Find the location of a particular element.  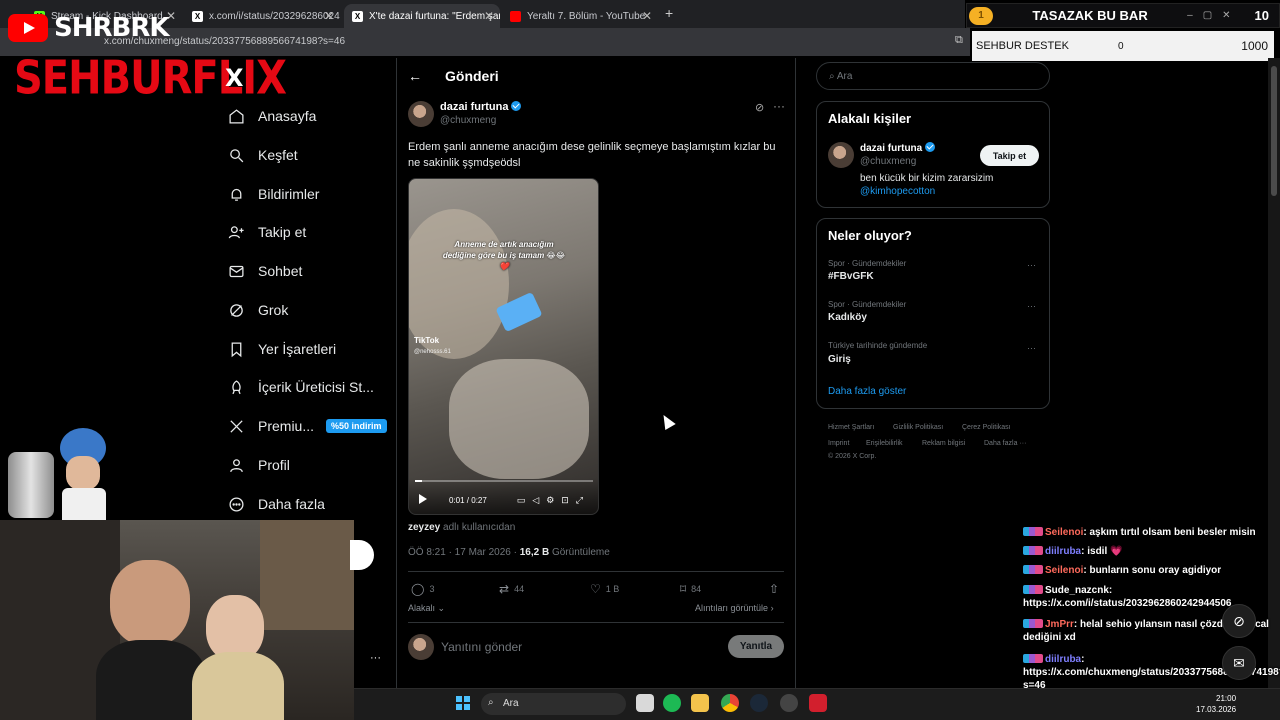

footer-link: Daha fazla ··· is located at coordinates (1005, 443).